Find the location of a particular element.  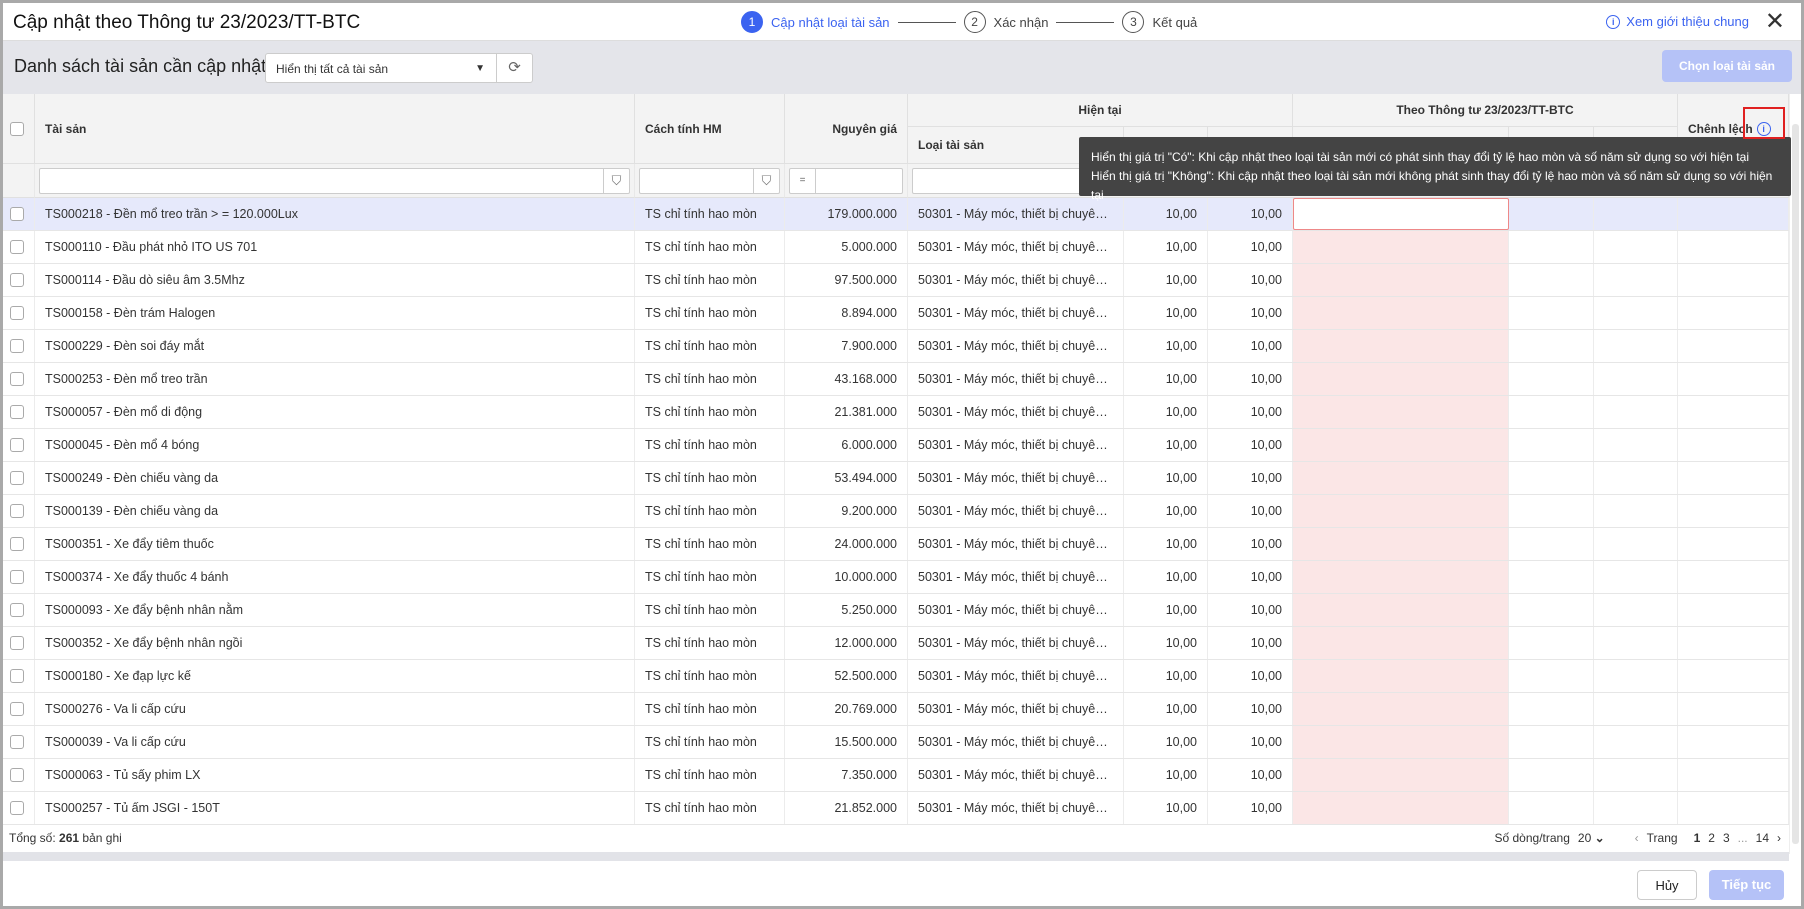

next-page-icon: › is located at coordinates (1779, 838).